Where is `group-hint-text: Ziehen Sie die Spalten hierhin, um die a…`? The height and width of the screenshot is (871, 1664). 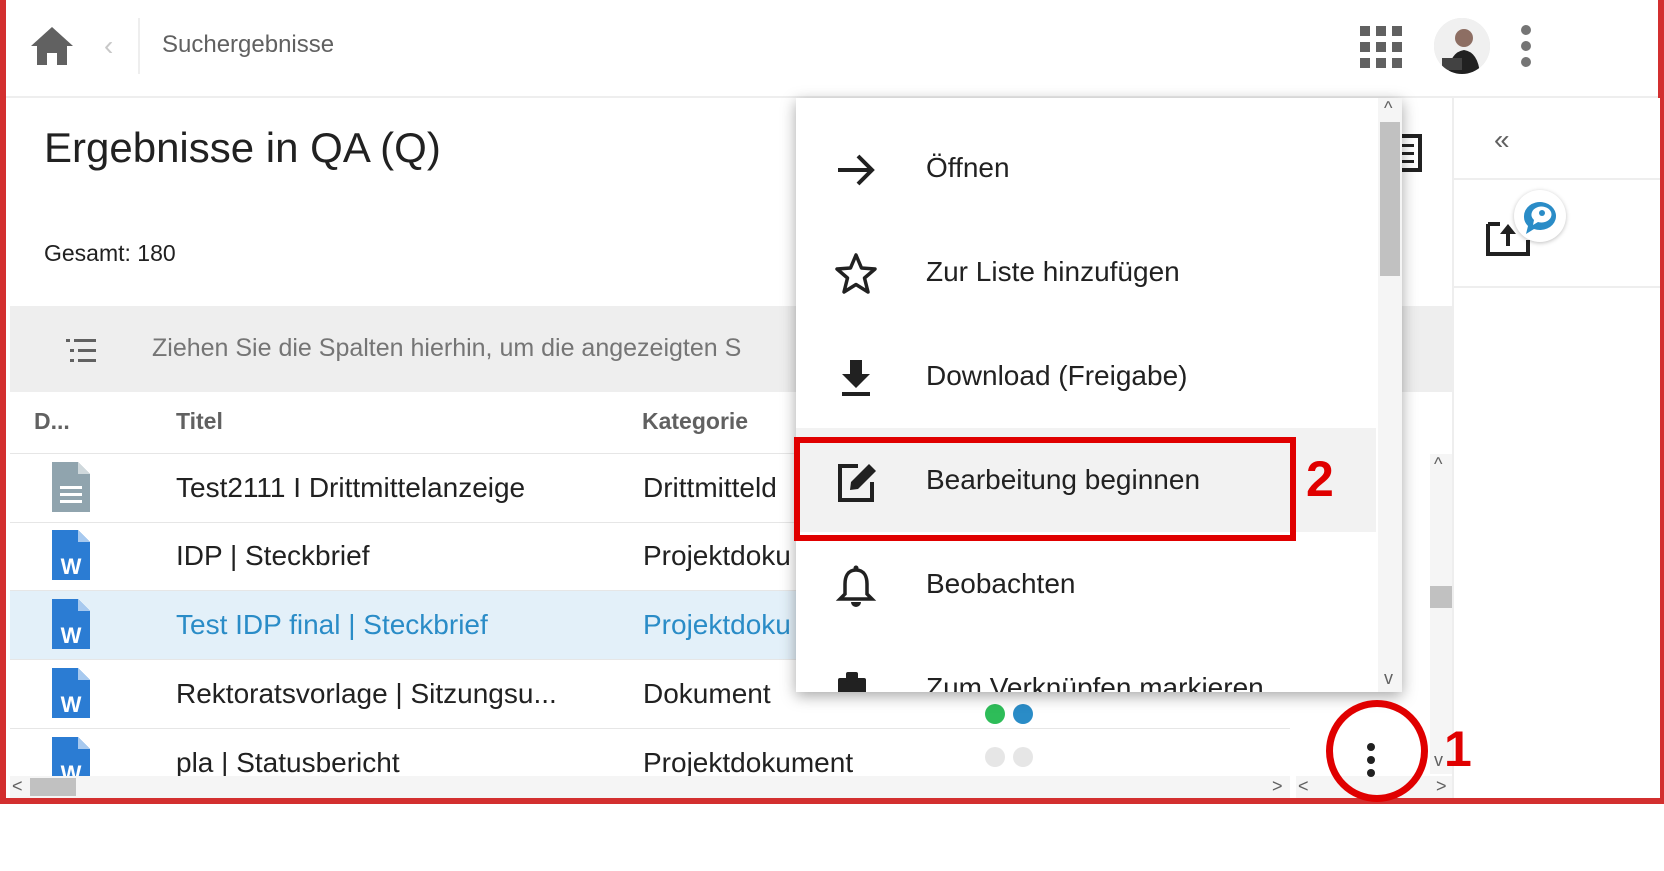
group-hint-text: Ziehen Sie die Spalten hierhin, um die a… is located at coordinates (447, 348).